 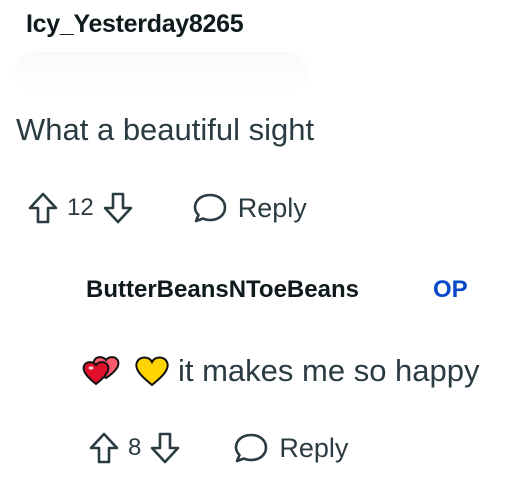 I want to click on upvote-count: 12, so click(x=80, y=207).